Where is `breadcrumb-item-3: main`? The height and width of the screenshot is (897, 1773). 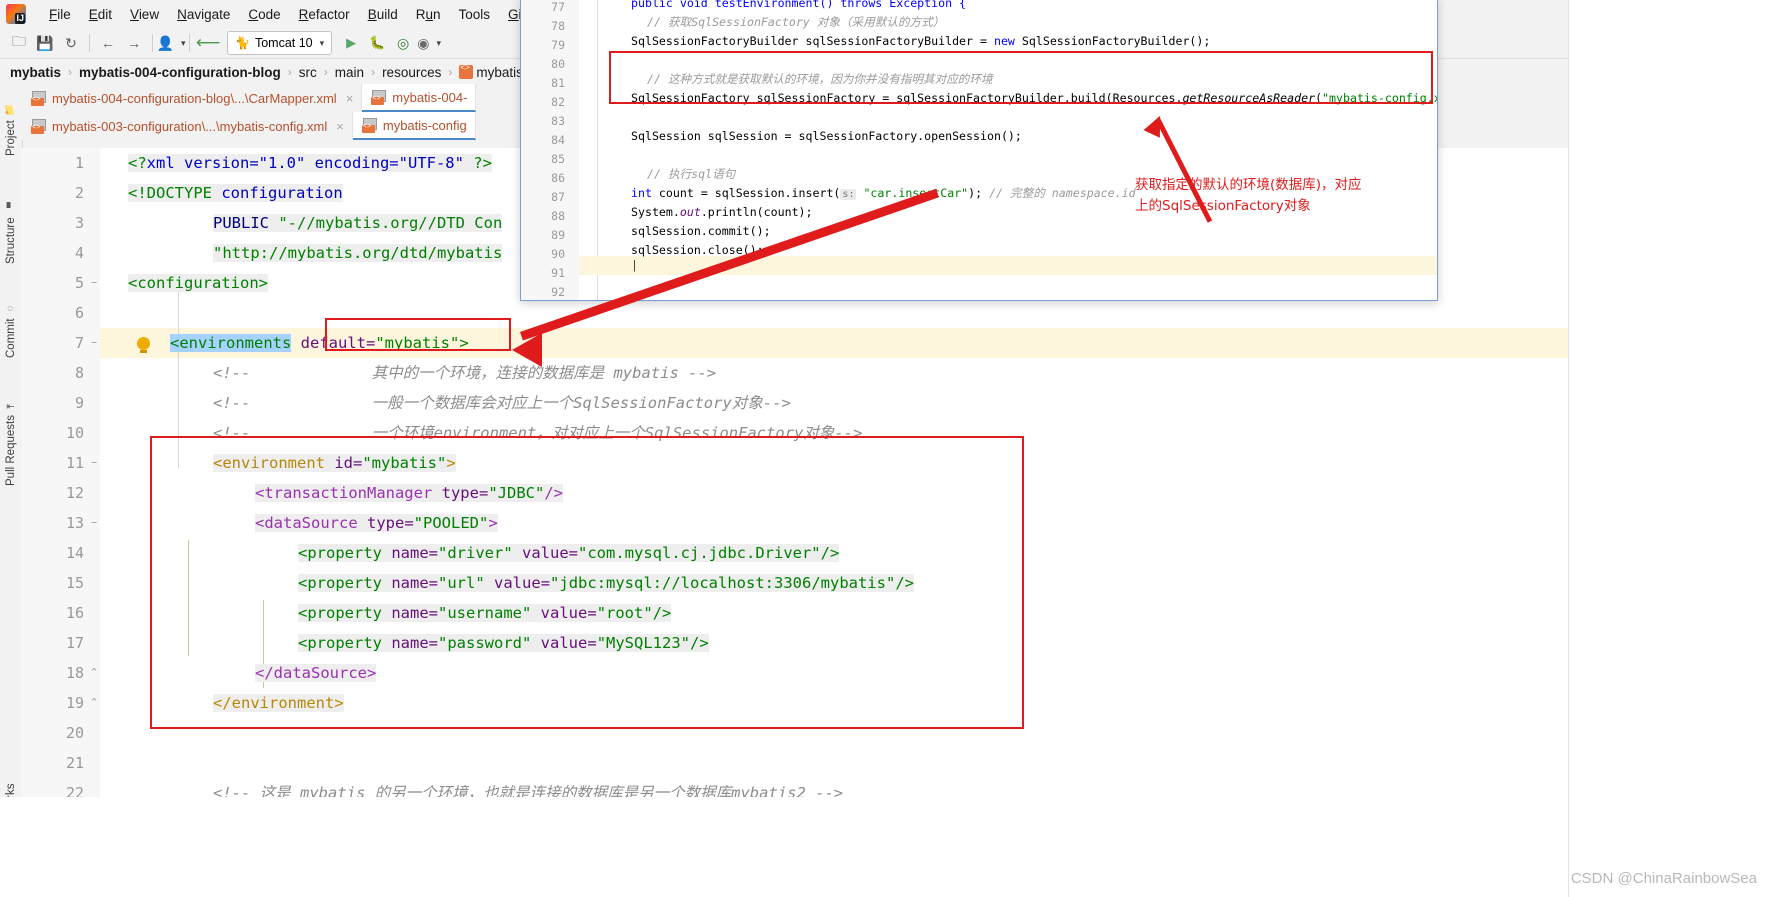 breadcrumb-item-3: main is located at coordinates (349, 72).